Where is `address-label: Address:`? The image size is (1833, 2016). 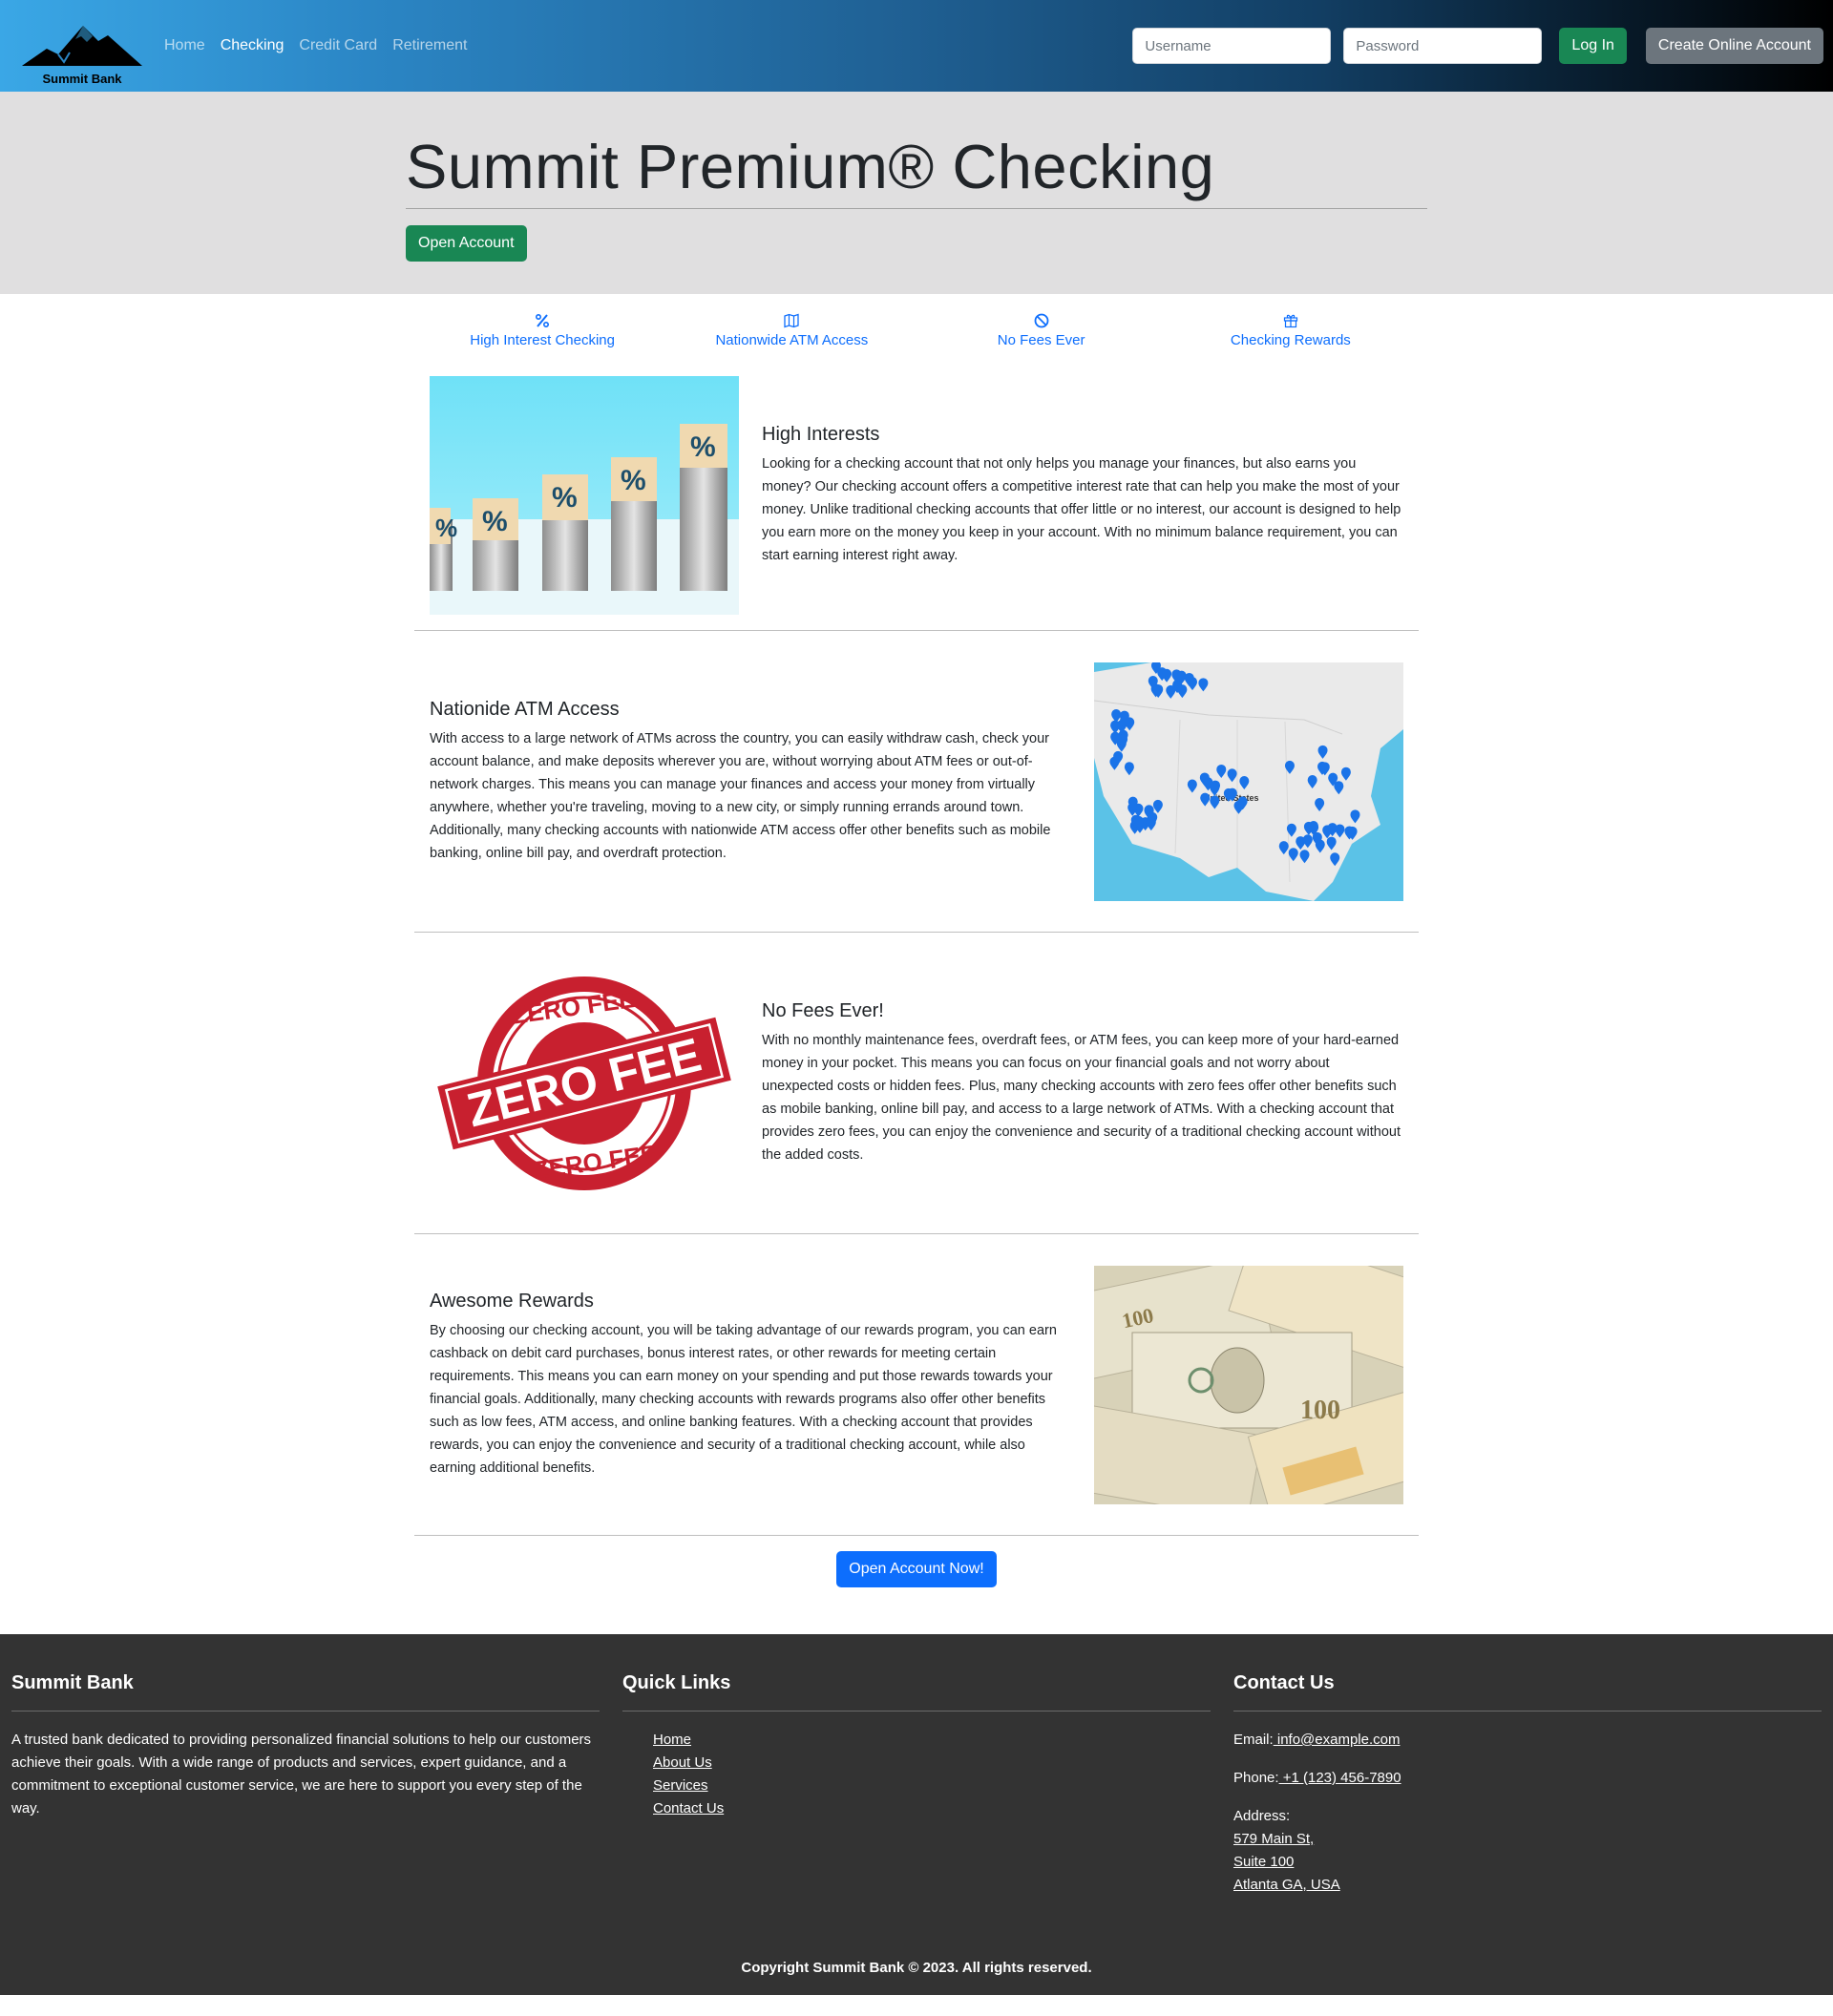
address-label: Address: is located at coordinates (1262, 1816).